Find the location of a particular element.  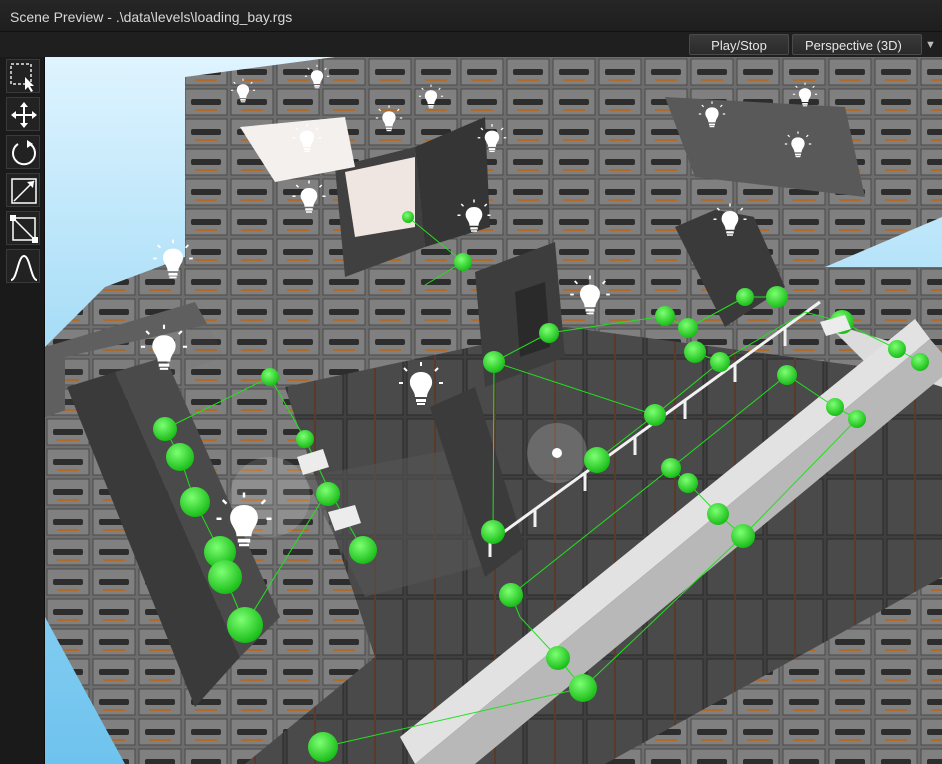

tool-palette is located at coordinates (22, 410).